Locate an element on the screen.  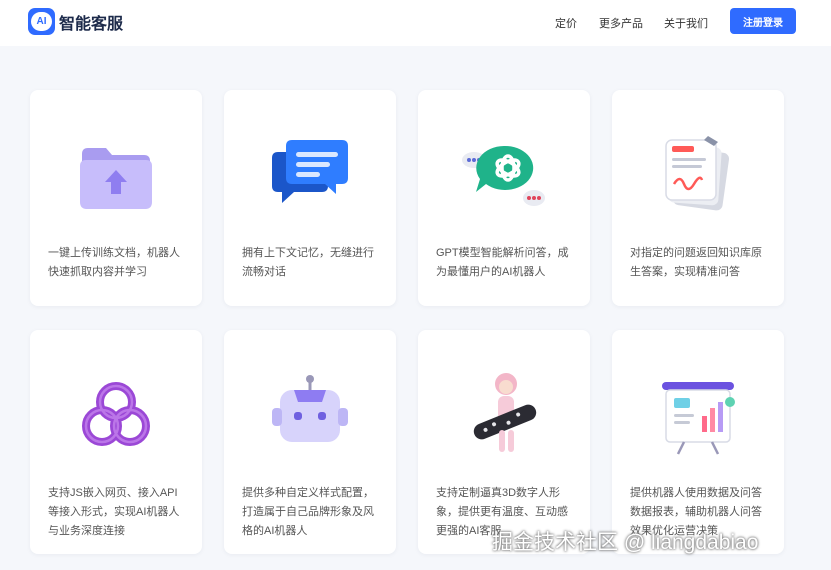
feature-card-style: 提供多种自定义样式配置，打造属于自己品牌形象及风格的AI机器人 is located at coordinates (310, 442).